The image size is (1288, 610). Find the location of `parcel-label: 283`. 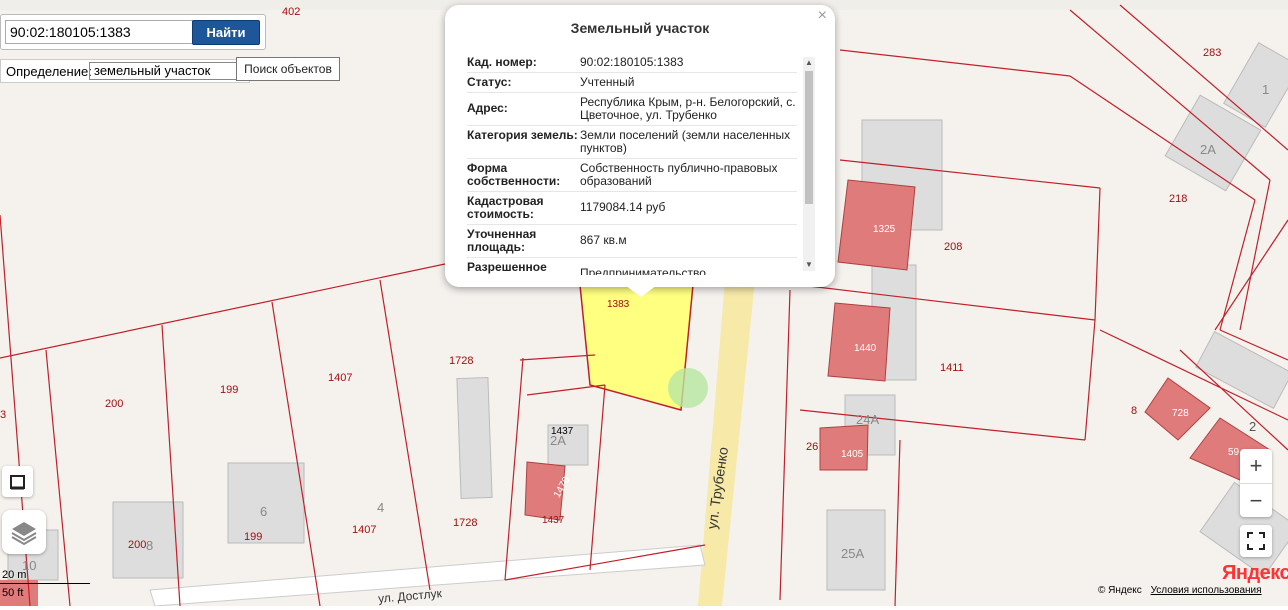

parcel-label: 283 is located at coordinates (1212, 53).